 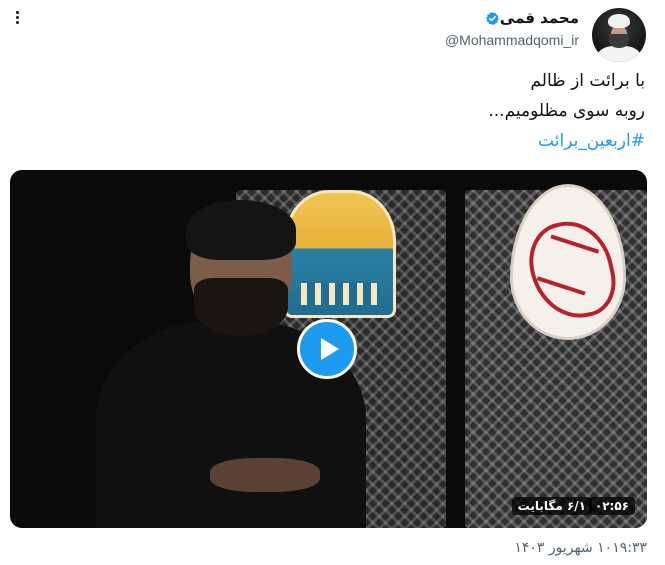 What do you see at coordinates (340, 254) in the screenshot?
I see `shrine-dome-emblem` at bounding box center [340, 254].